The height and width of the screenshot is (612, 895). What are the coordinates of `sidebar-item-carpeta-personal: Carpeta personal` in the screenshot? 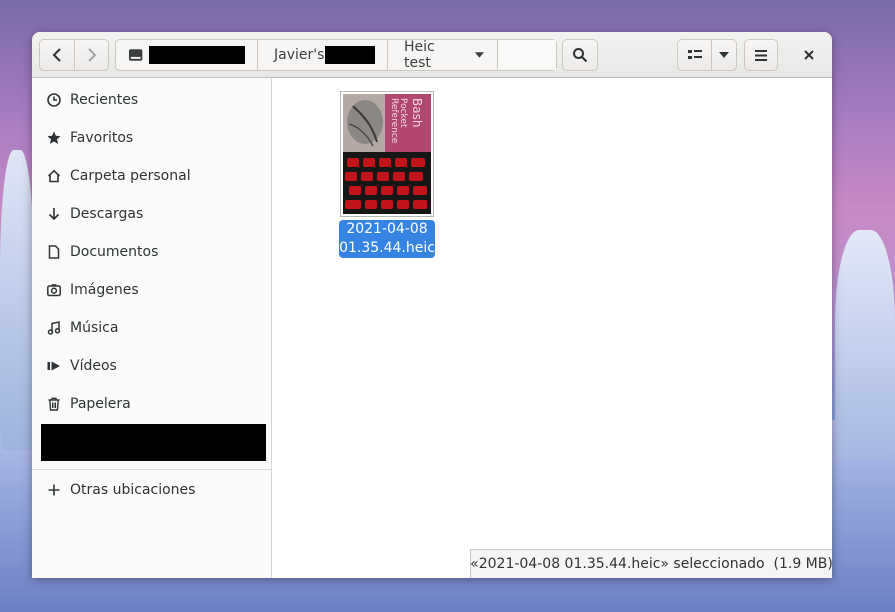 It's located at (151, 176).